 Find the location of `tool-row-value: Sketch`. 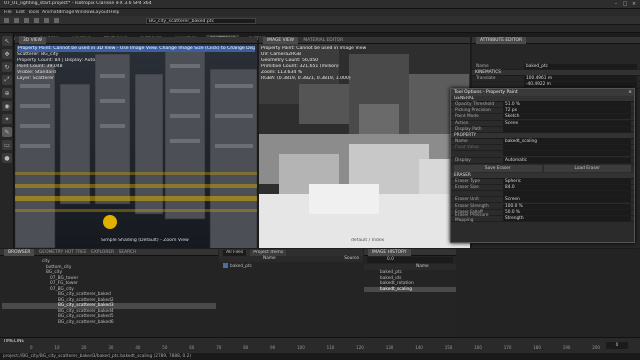

tool-row-value: Sketch is located at coordinates (567, 117).